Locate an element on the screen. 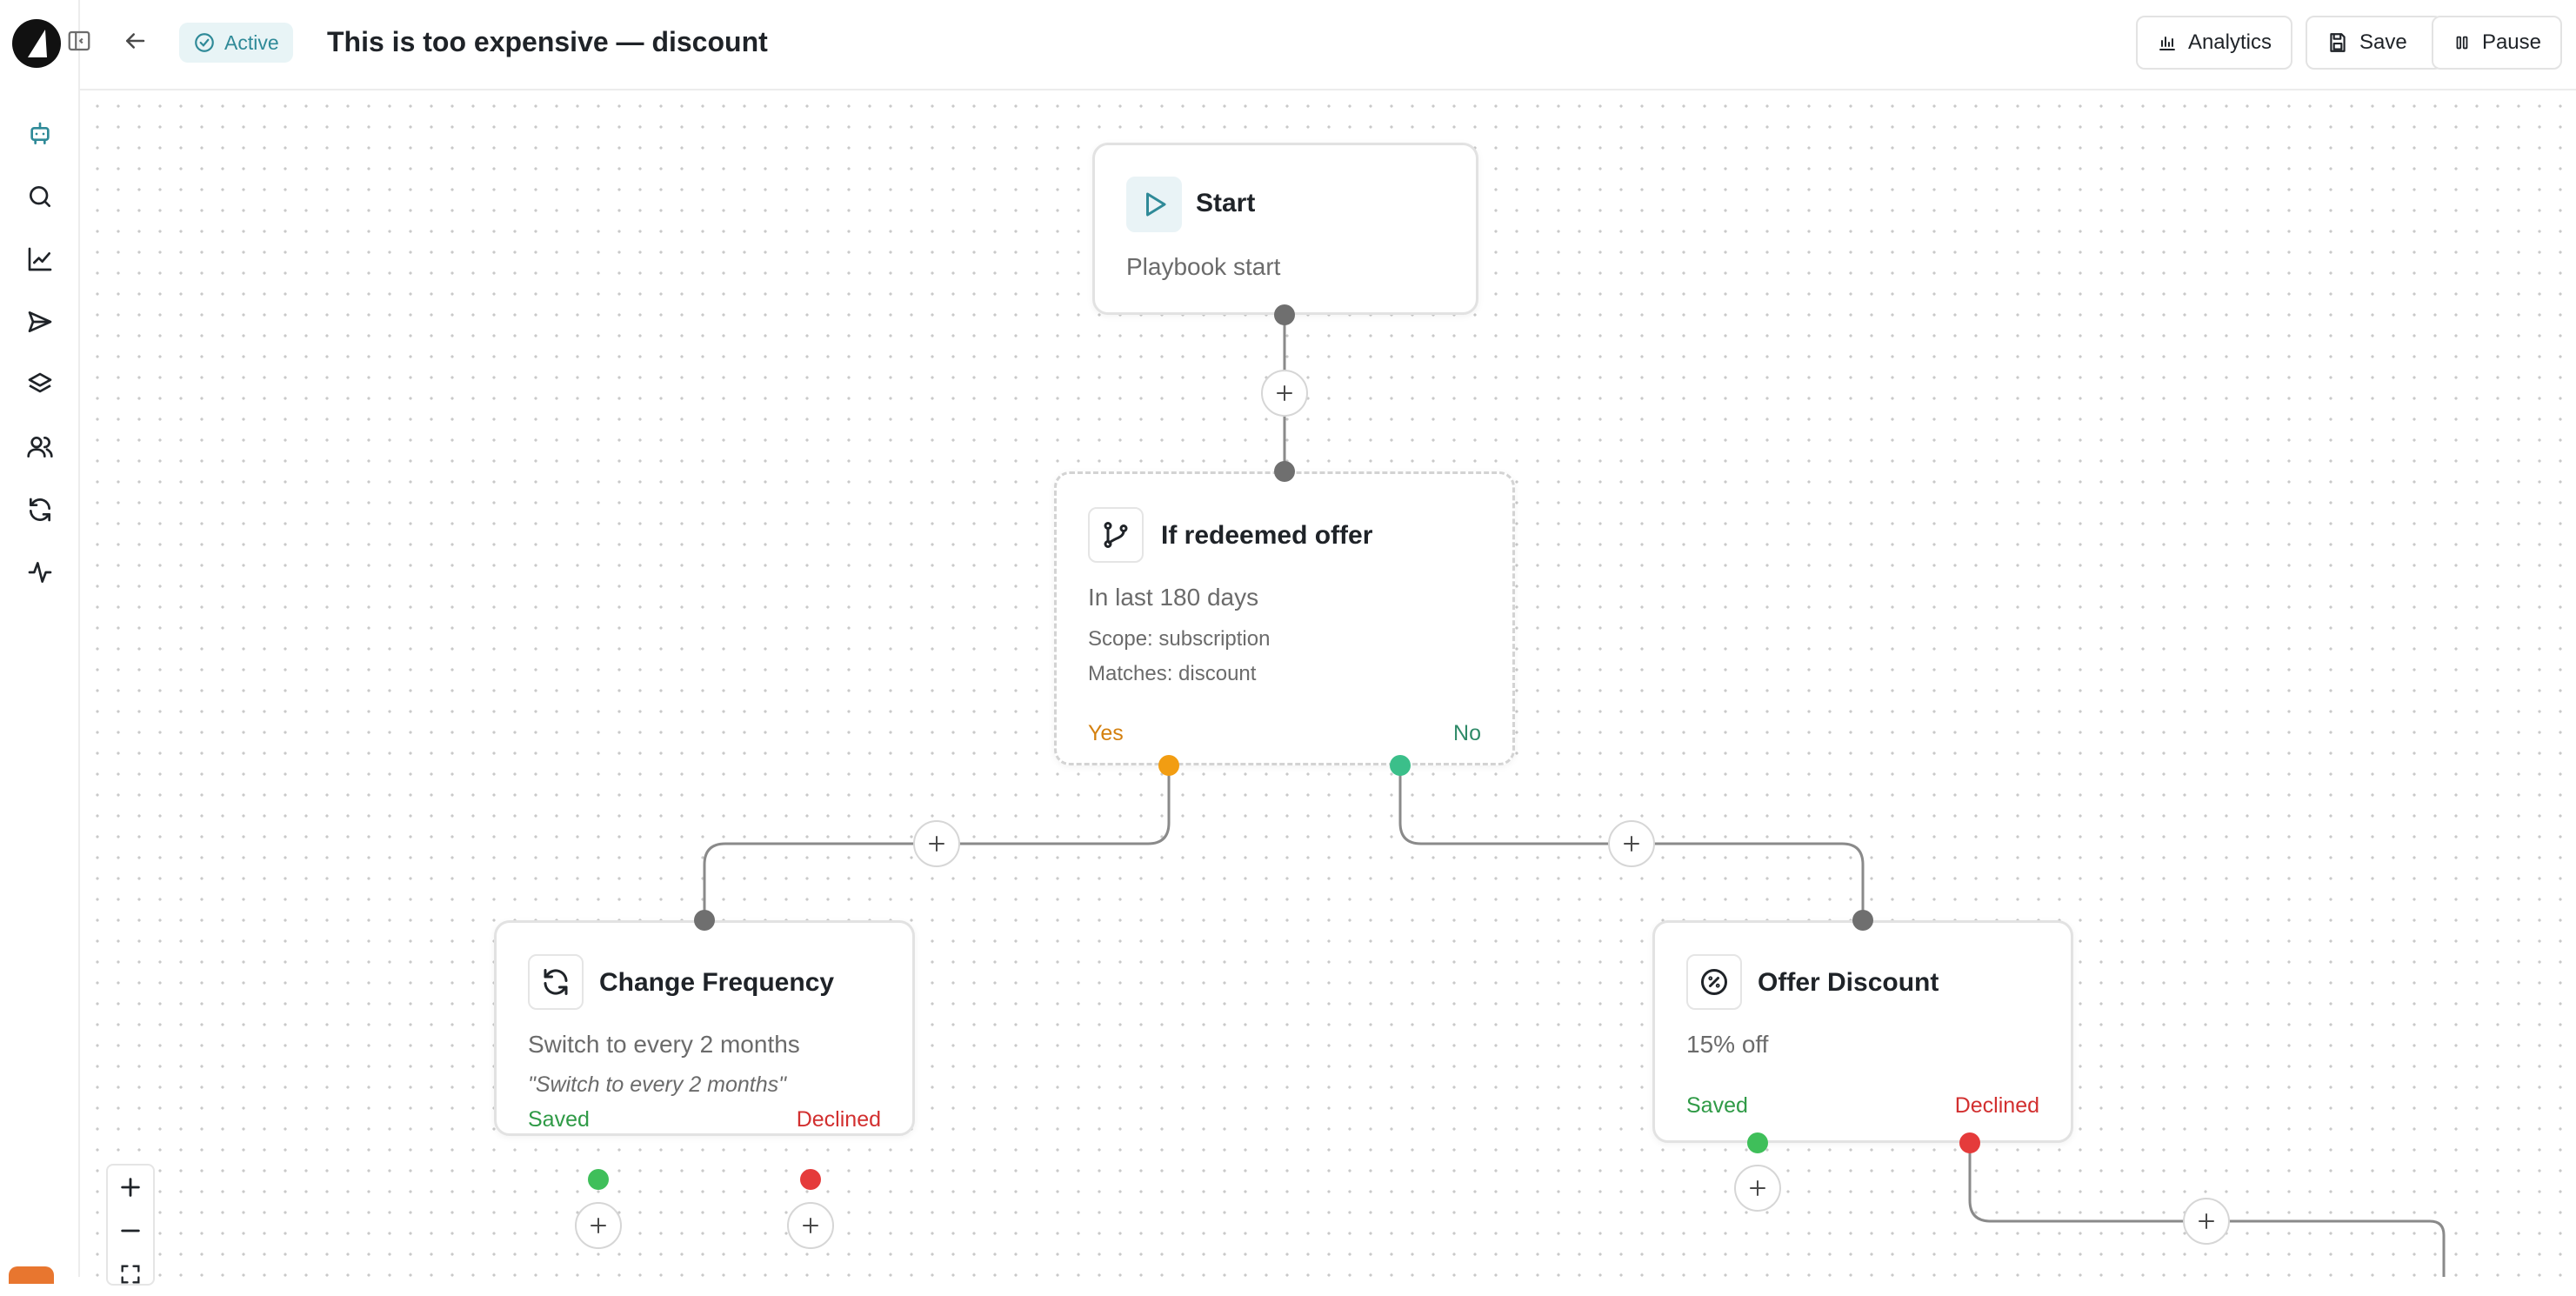 This screenshot has height=1296, width=2576. app-logo is located at coordinates (36, 43).